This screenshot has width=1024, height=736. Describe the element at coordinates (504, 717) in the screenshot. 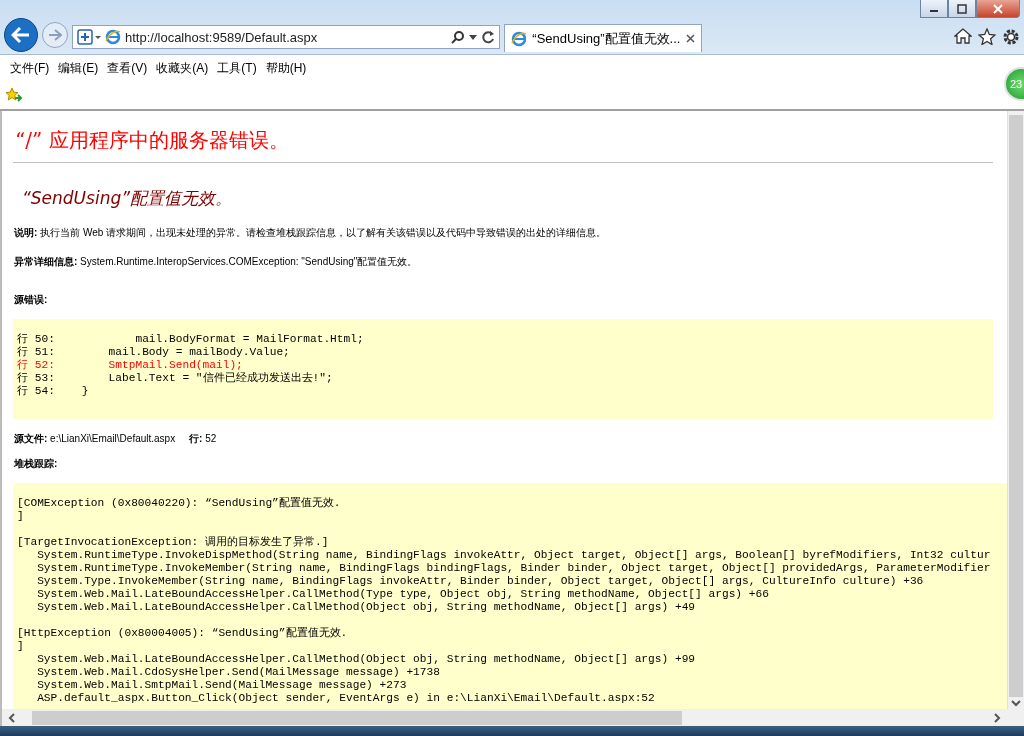

I see `horizontal-scrollbar` at that location.